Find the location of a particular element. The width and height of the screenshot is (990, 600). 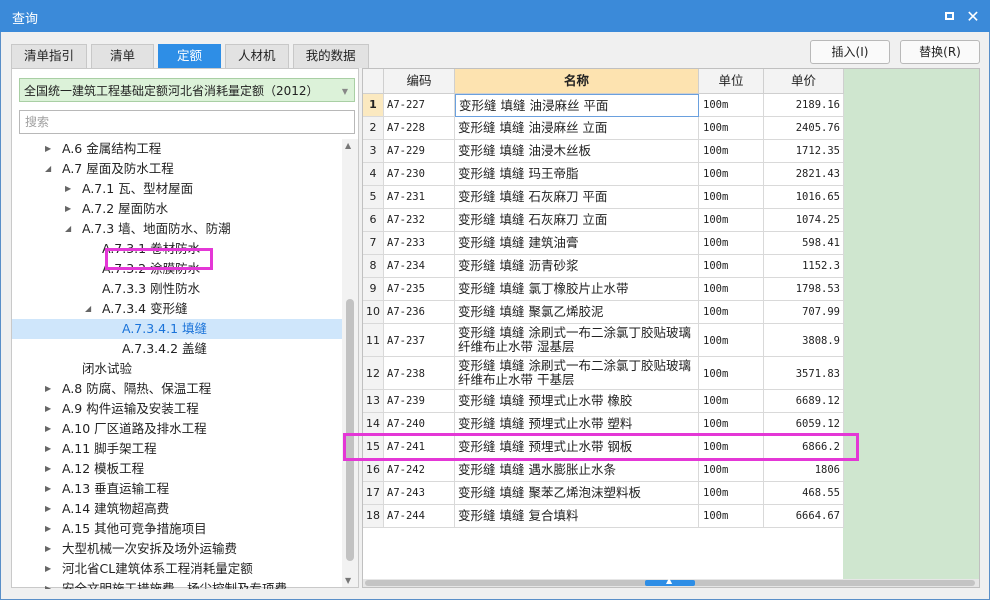

row-index: 6 is located at coordinates (373, 220).